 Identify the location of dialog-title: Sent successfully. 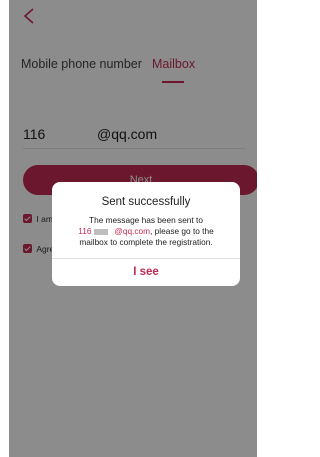
(146, 202).